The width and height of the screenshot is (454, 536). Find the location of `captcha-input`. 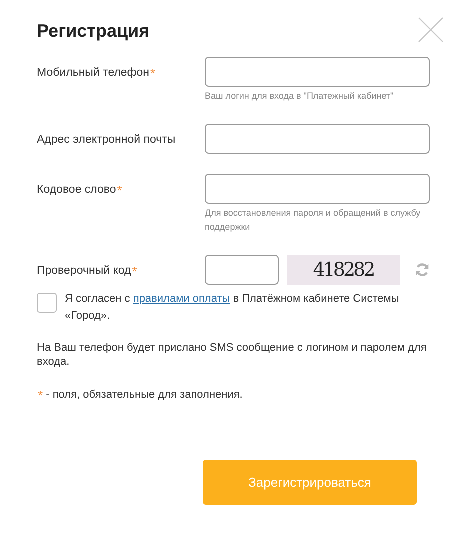

captcha-input is located at coordinates (242, 269).